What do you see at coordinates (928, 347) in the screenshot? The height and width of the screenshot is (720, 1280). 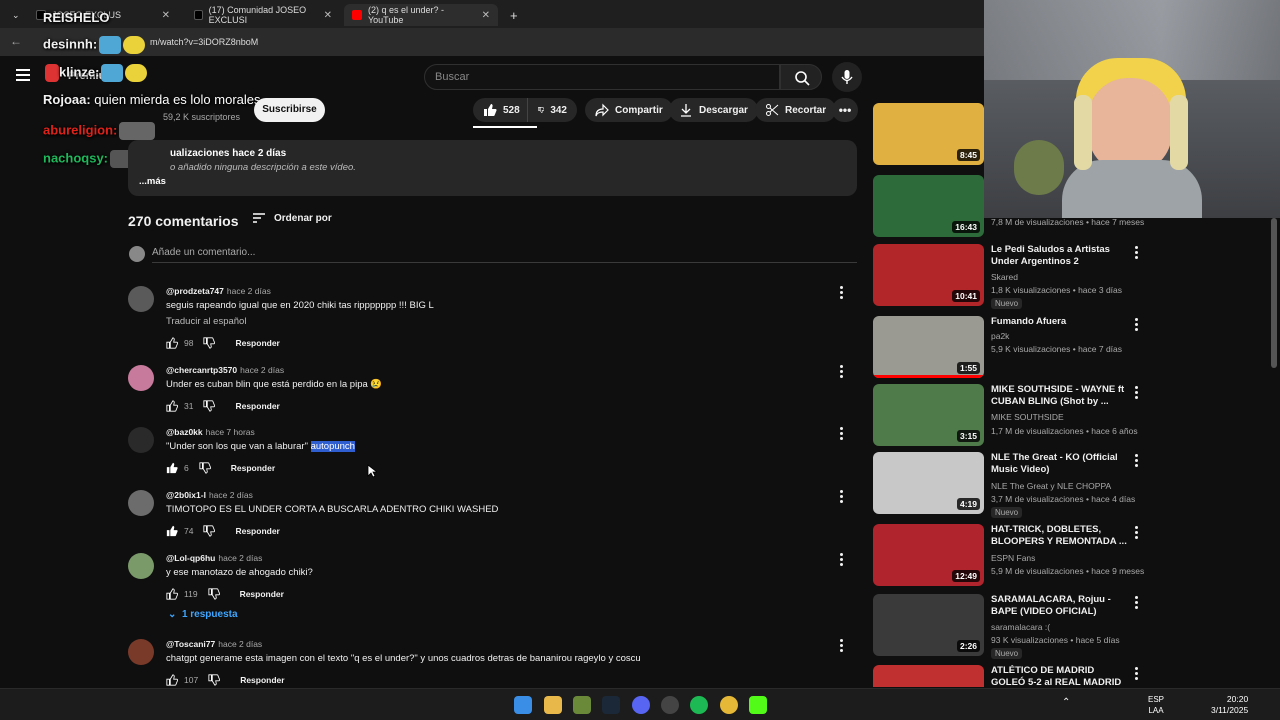 I see `video-thumbnail: 1:55` at bounding box center [928, 347].